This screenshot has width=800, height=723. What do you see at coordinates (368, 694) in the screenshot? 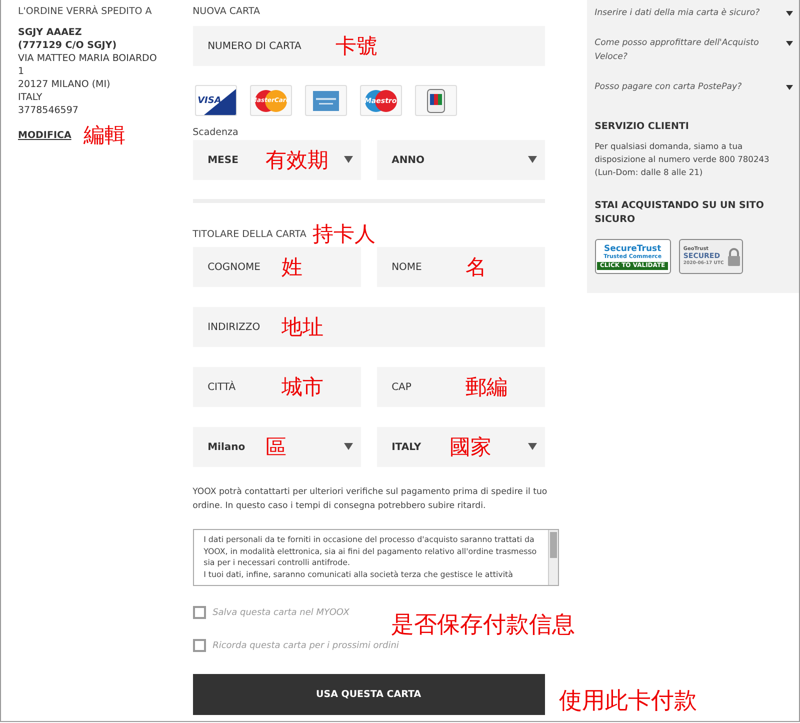
I see `submit-button: USA QUESTA CARTA` at bounding box center [368, 694].